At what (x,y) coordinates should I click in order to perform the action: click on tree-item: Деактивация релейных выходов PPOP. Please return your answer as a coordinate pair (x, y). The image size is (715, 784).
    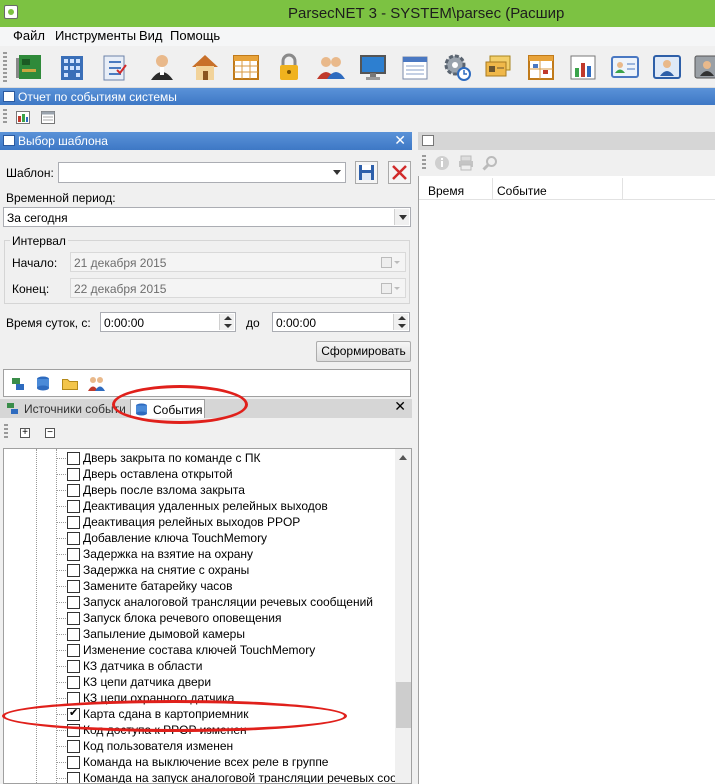
    Looking at the image, I should click on (201, 522).